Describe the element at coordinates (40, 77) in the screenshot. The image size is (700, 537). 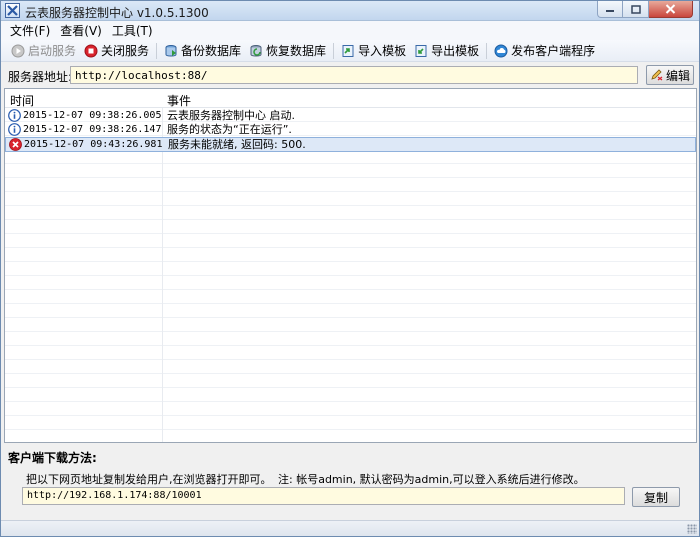
I see `server-address-label: 服务器地址:` at that location.